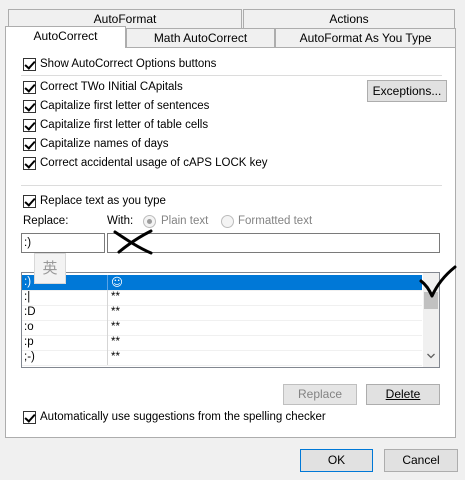 The image size is (465, 480). Describe the element at coordinates (103, 201) in the screenshot. I see `replace-as-you-type-label: Replace text as you type` at that location.